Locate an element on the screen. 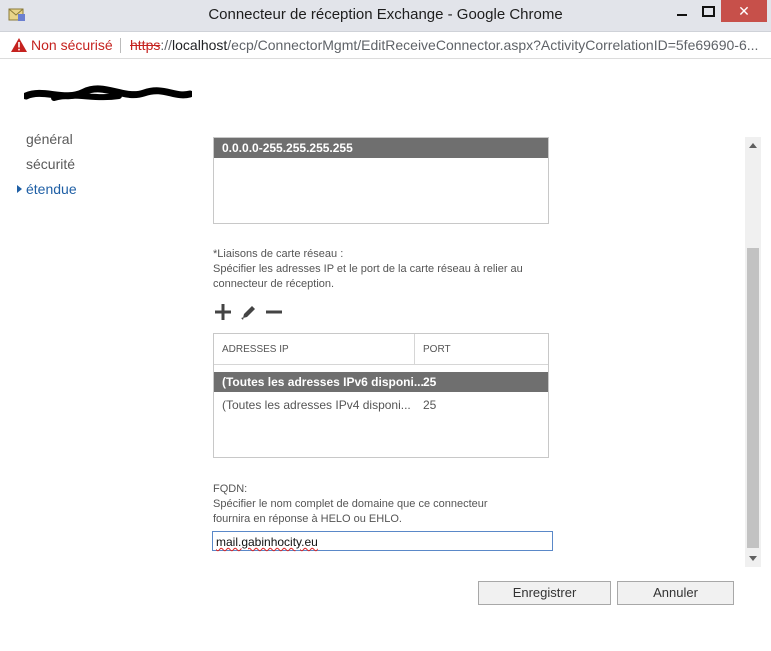 The image size is (771, 651). bindings-description-2: connecteur de réception. is located at coordinates (274, 284).